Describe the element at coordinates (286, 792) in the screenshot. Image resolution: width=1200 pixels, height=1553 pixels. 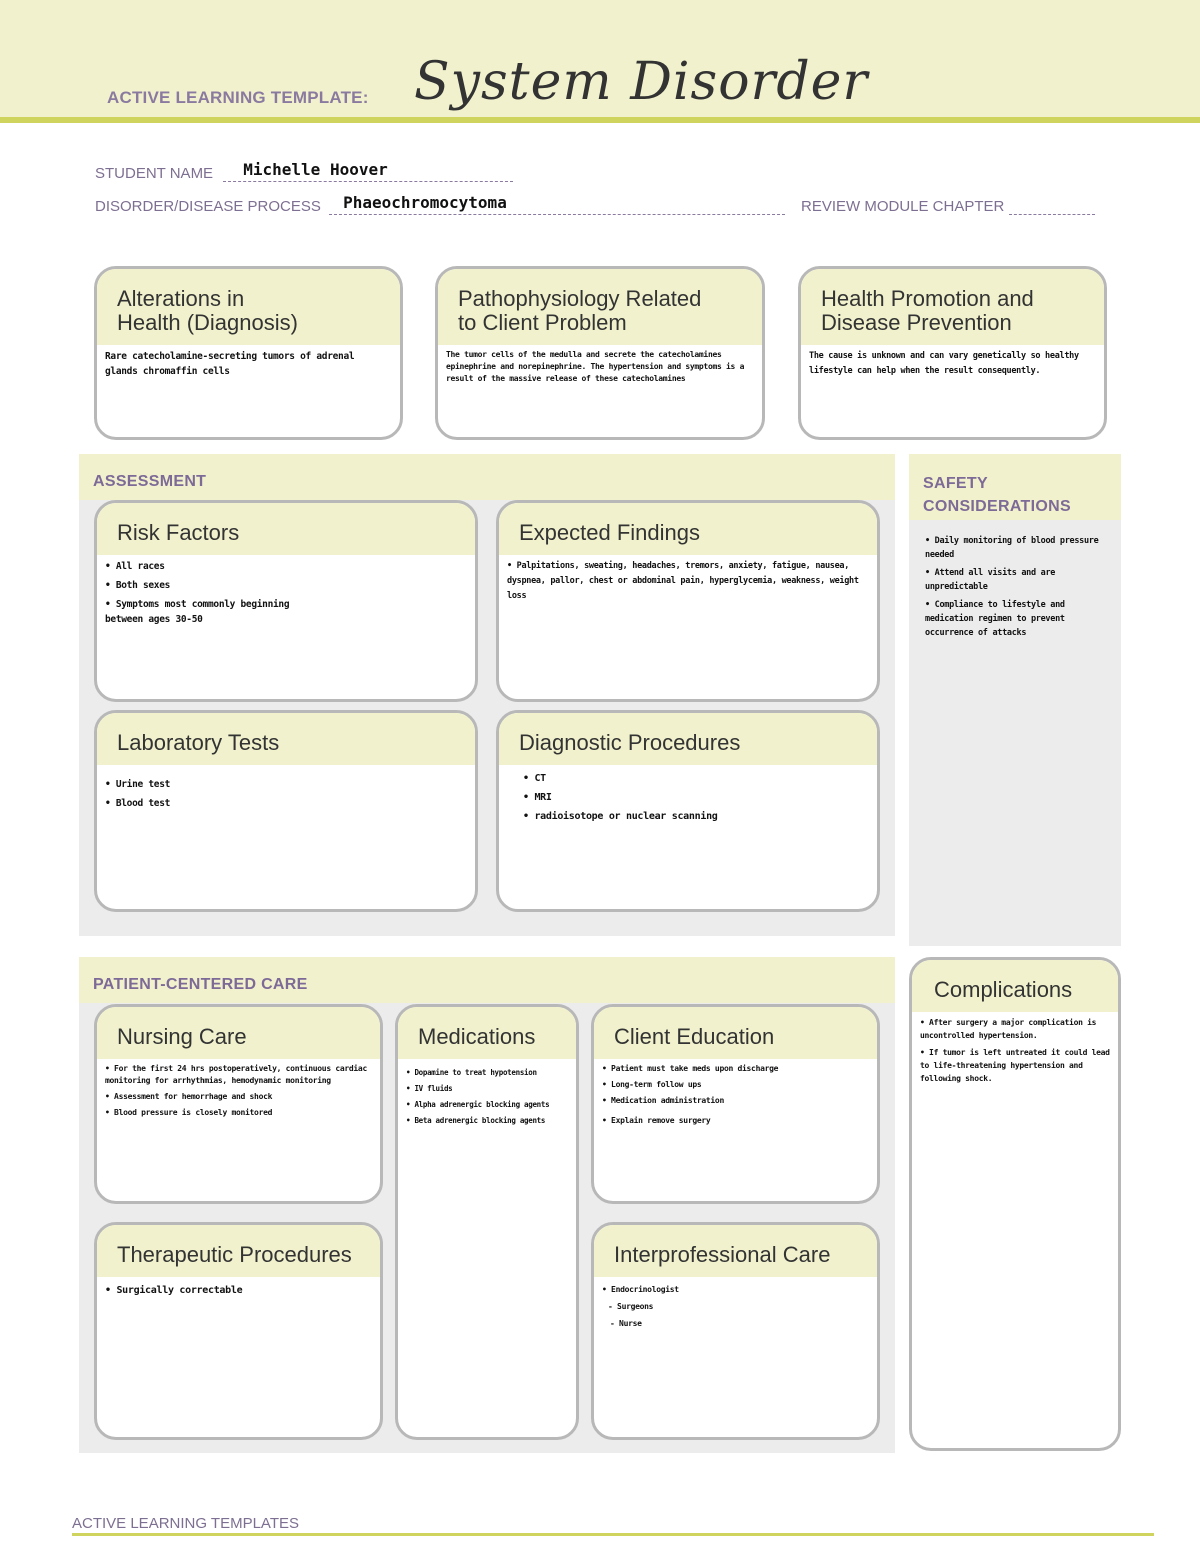
I see `laboratory-tests-list: • Urine test • Blood test` at that location.